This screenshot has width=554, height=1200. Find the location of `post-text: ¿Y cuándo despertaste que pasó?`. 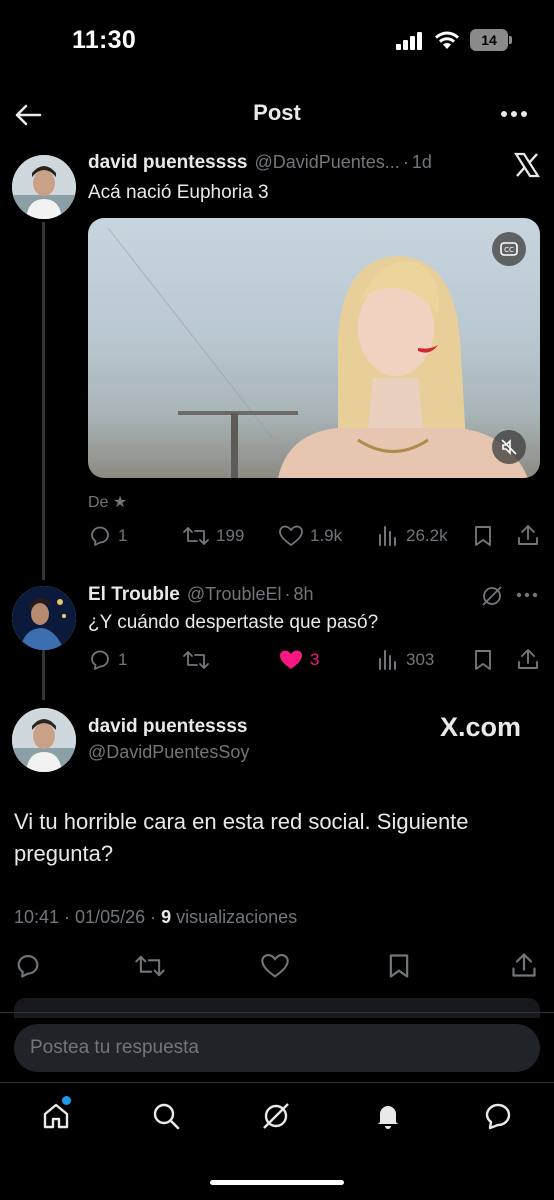

post-text: ¿Y cuándo despertaste que pasó? is located at coordinates (233, 622).